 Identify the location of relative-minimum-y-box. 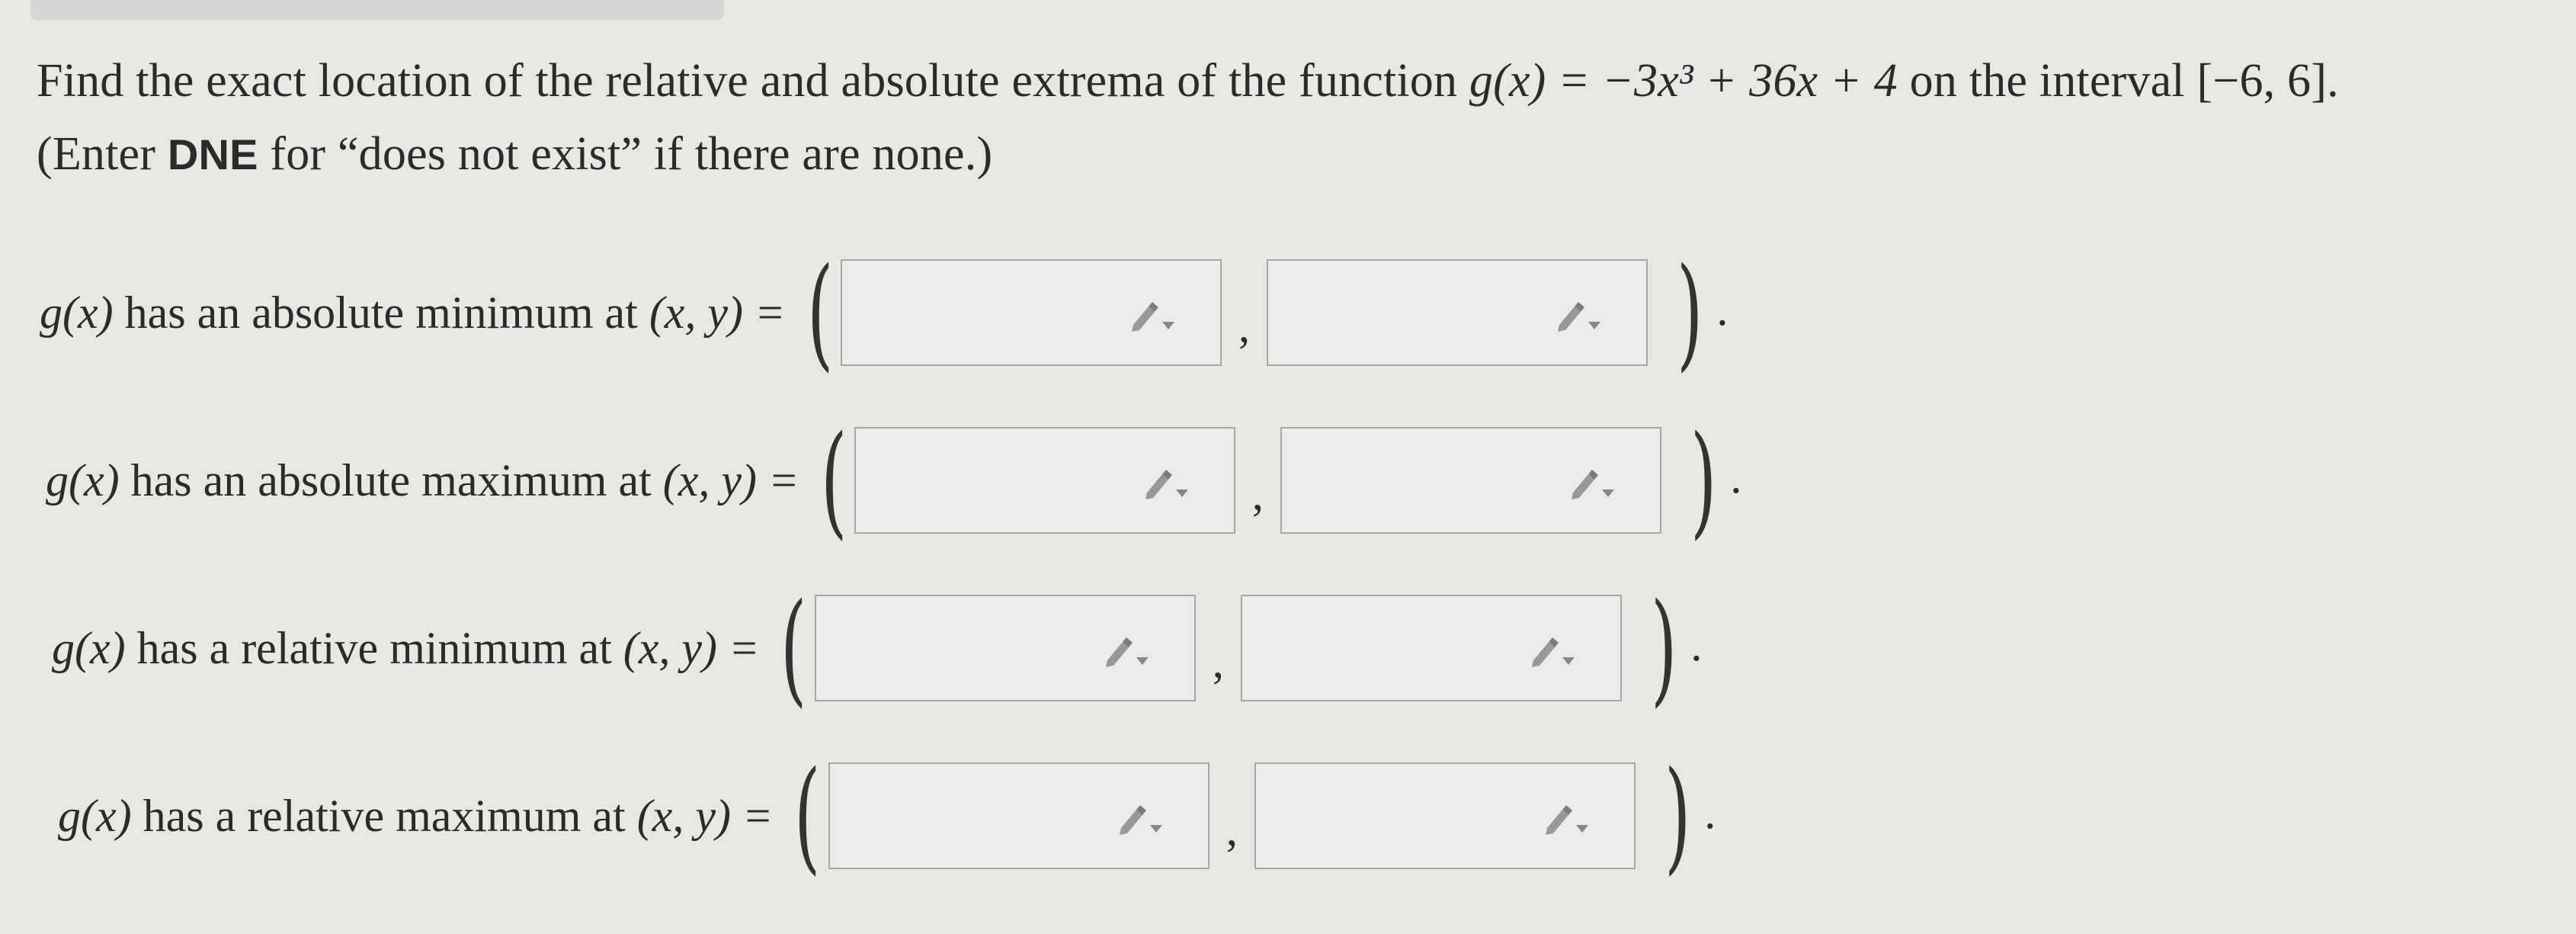
(1431, 648).